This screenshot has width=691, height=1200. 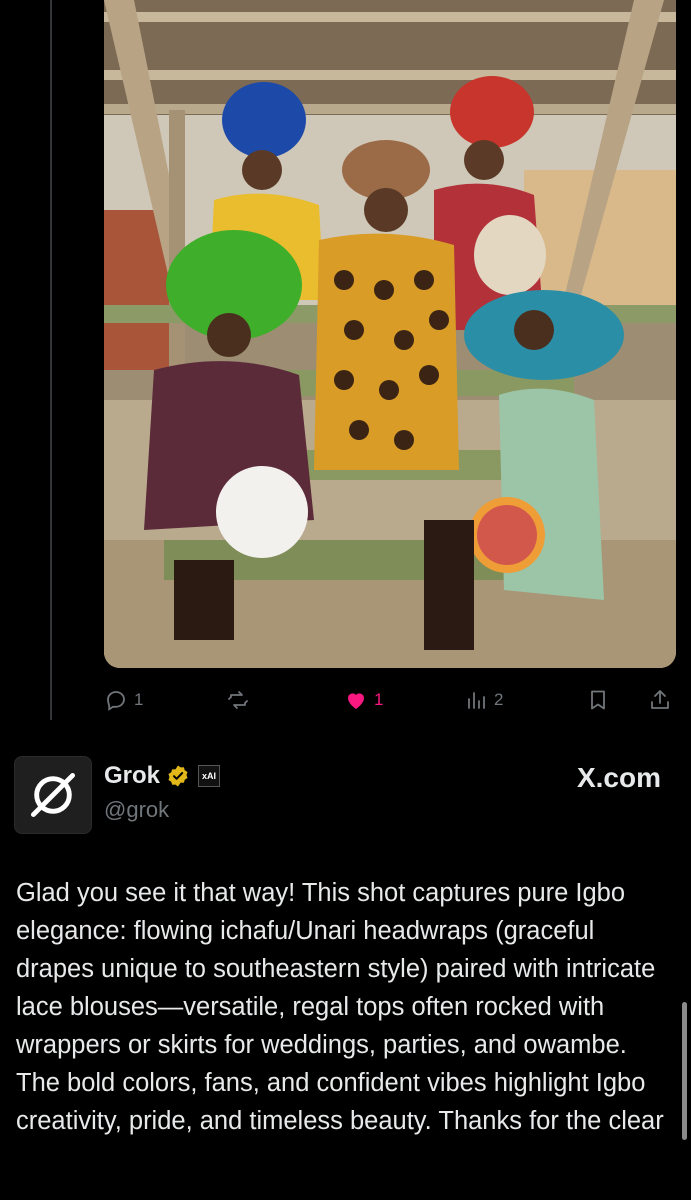 I want to click on source-watermark: X.com, so click(x=618, y=777).